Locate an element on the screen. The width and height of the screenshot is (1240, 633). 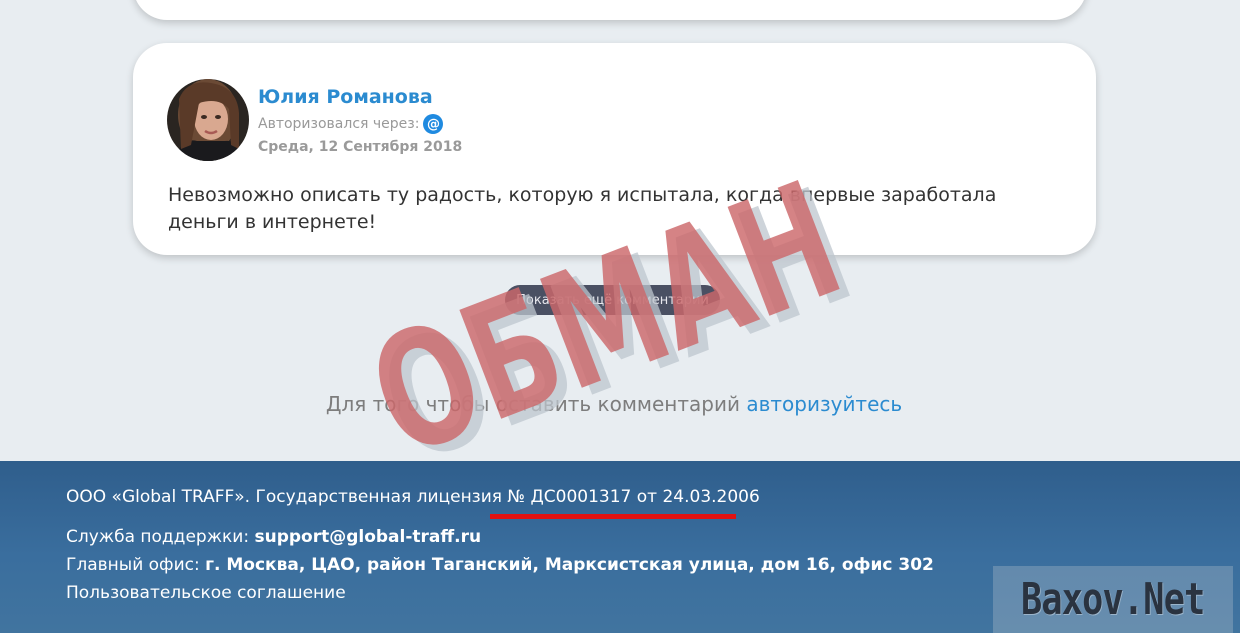
show-more-comments-button: Показать ещё комментарии is located at coordinates (612, 300).